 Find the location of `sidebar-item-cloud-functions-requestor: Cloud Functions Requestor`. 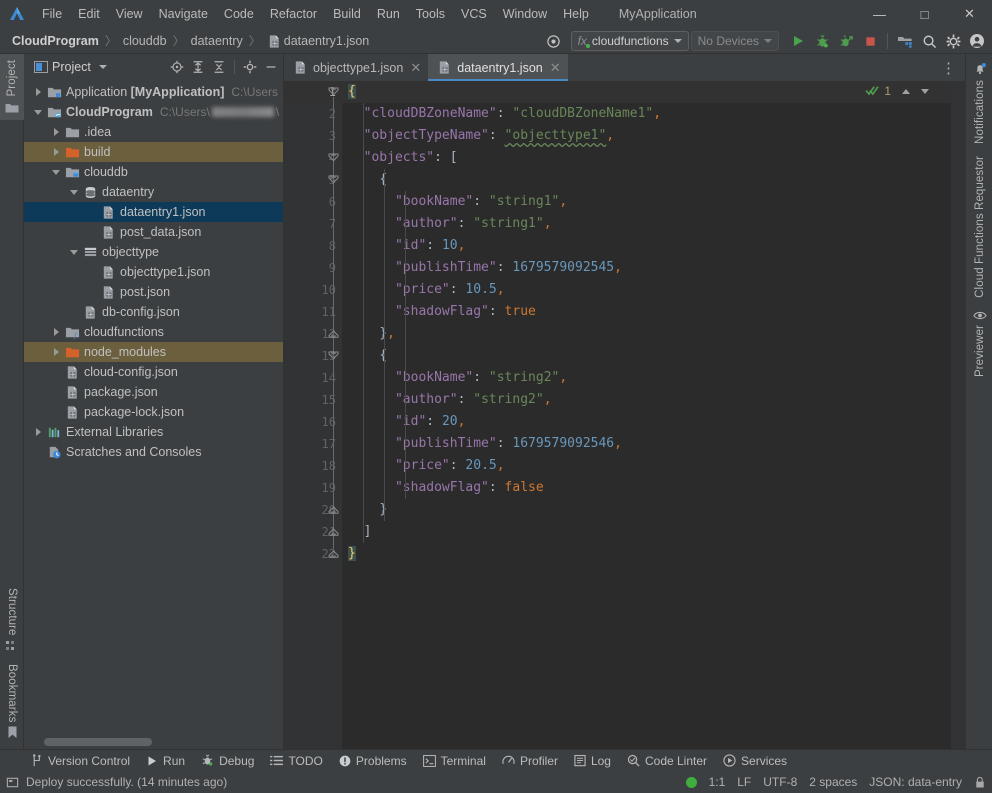

sidebar-item-cloud-functions-requestor: Cloud Functions Requestor is located at coordinates (980, 227).